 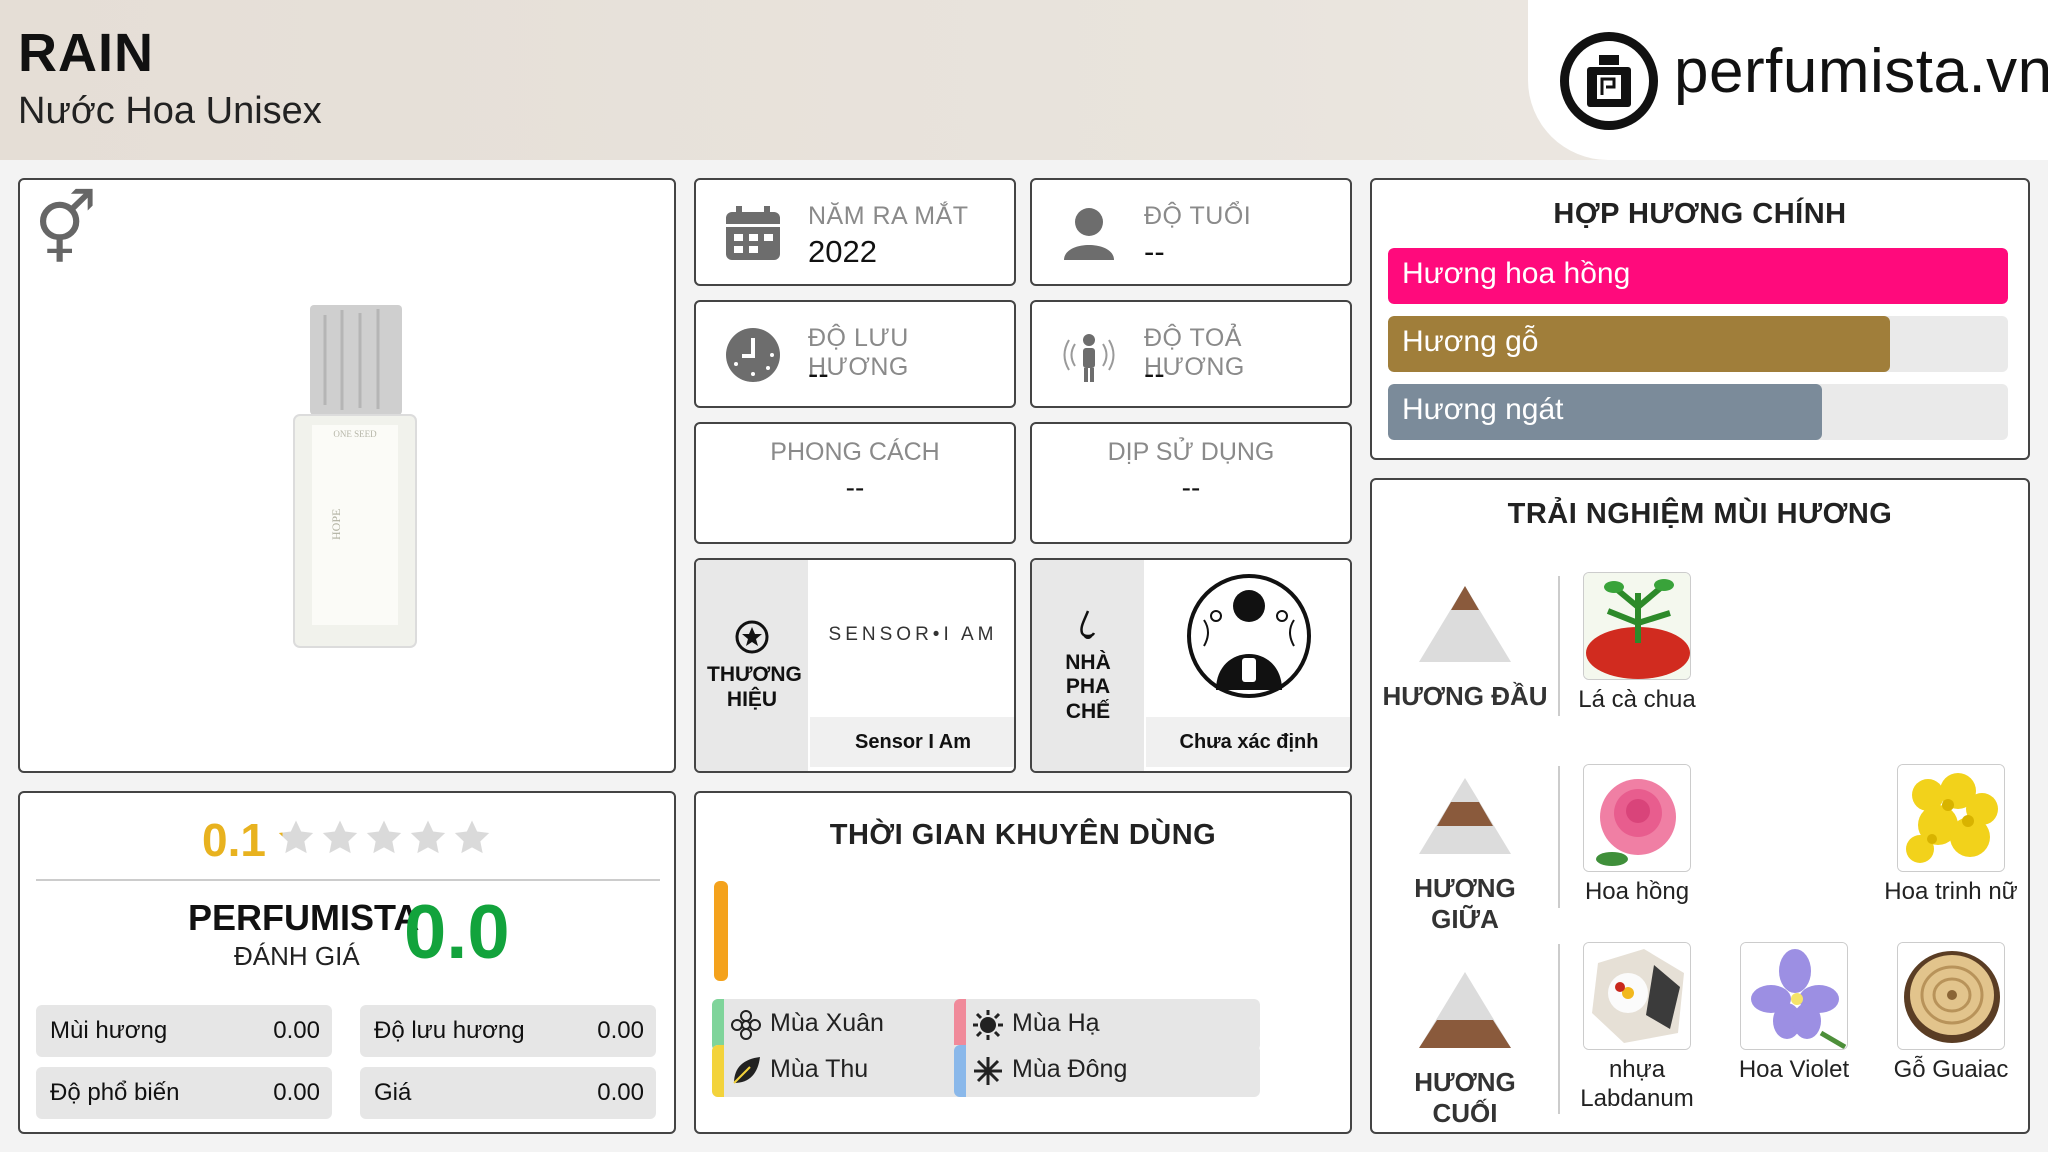 I want to click on top-notes-label: HƯƠNG ĐẦU, so click(x=1465, y=696).